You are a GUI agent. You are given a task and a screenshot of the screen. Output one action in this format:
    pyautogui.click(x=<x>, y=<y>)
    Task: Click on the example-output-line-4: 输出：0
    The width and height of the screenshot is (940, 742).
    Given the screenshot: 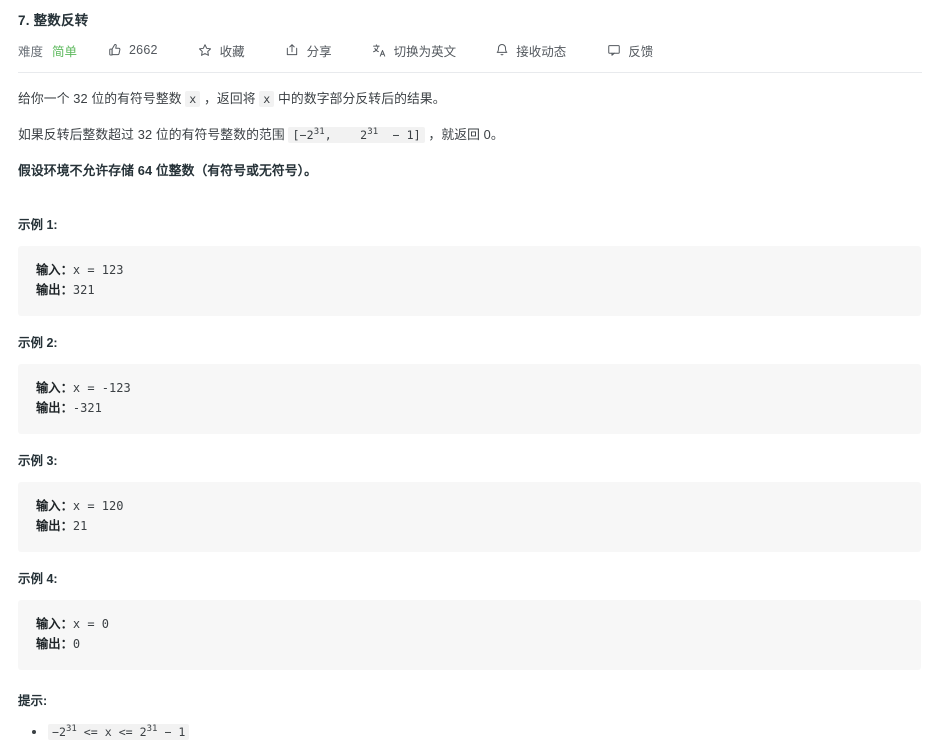 What is the action you would take?
    pyautogui.click(x=478, y=644)
    